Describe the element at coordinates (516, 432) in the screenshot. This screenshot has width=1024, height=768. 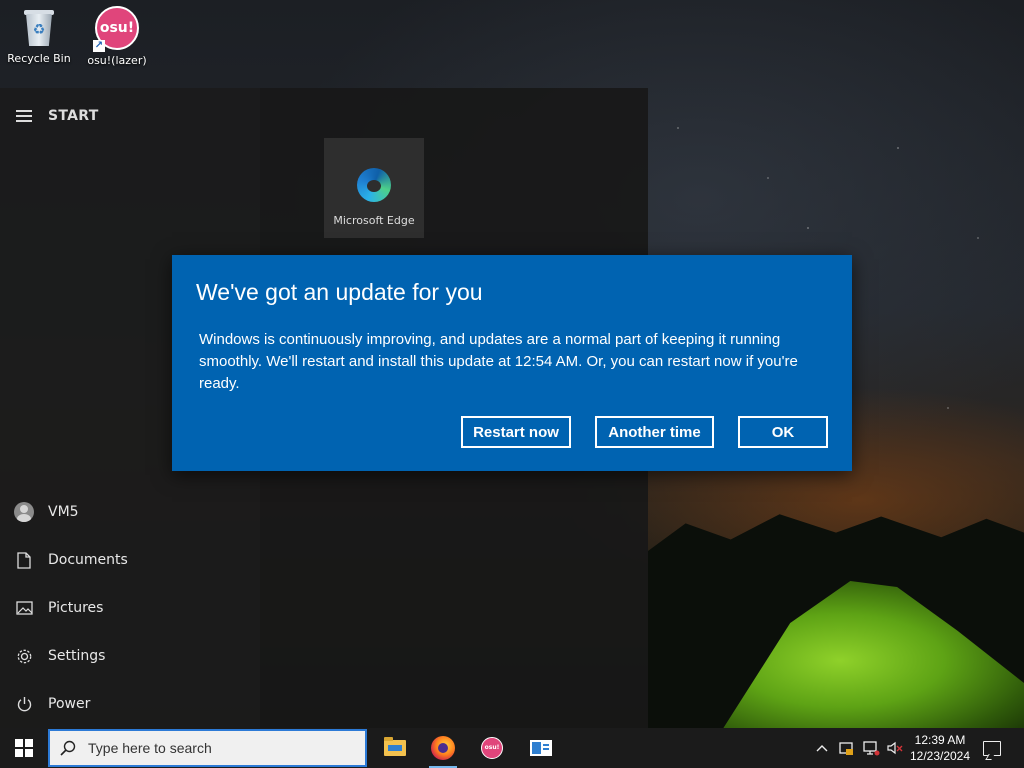
I see `restart-now-button: Restart now` at that location.